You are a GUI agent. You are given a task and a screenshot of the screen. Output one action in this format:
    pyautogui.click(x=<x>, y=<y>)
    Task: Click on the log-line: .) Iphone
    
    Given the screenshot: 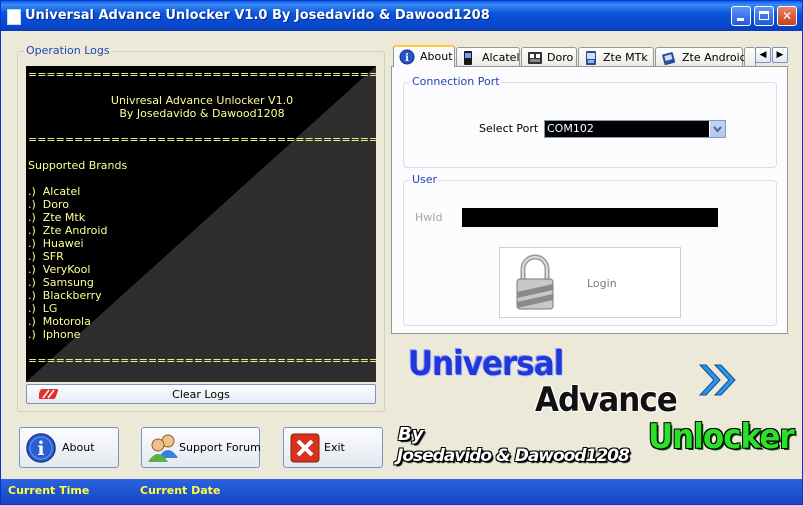 What is the action you would take?
    pyautogui.click(x=54, y=334)
    